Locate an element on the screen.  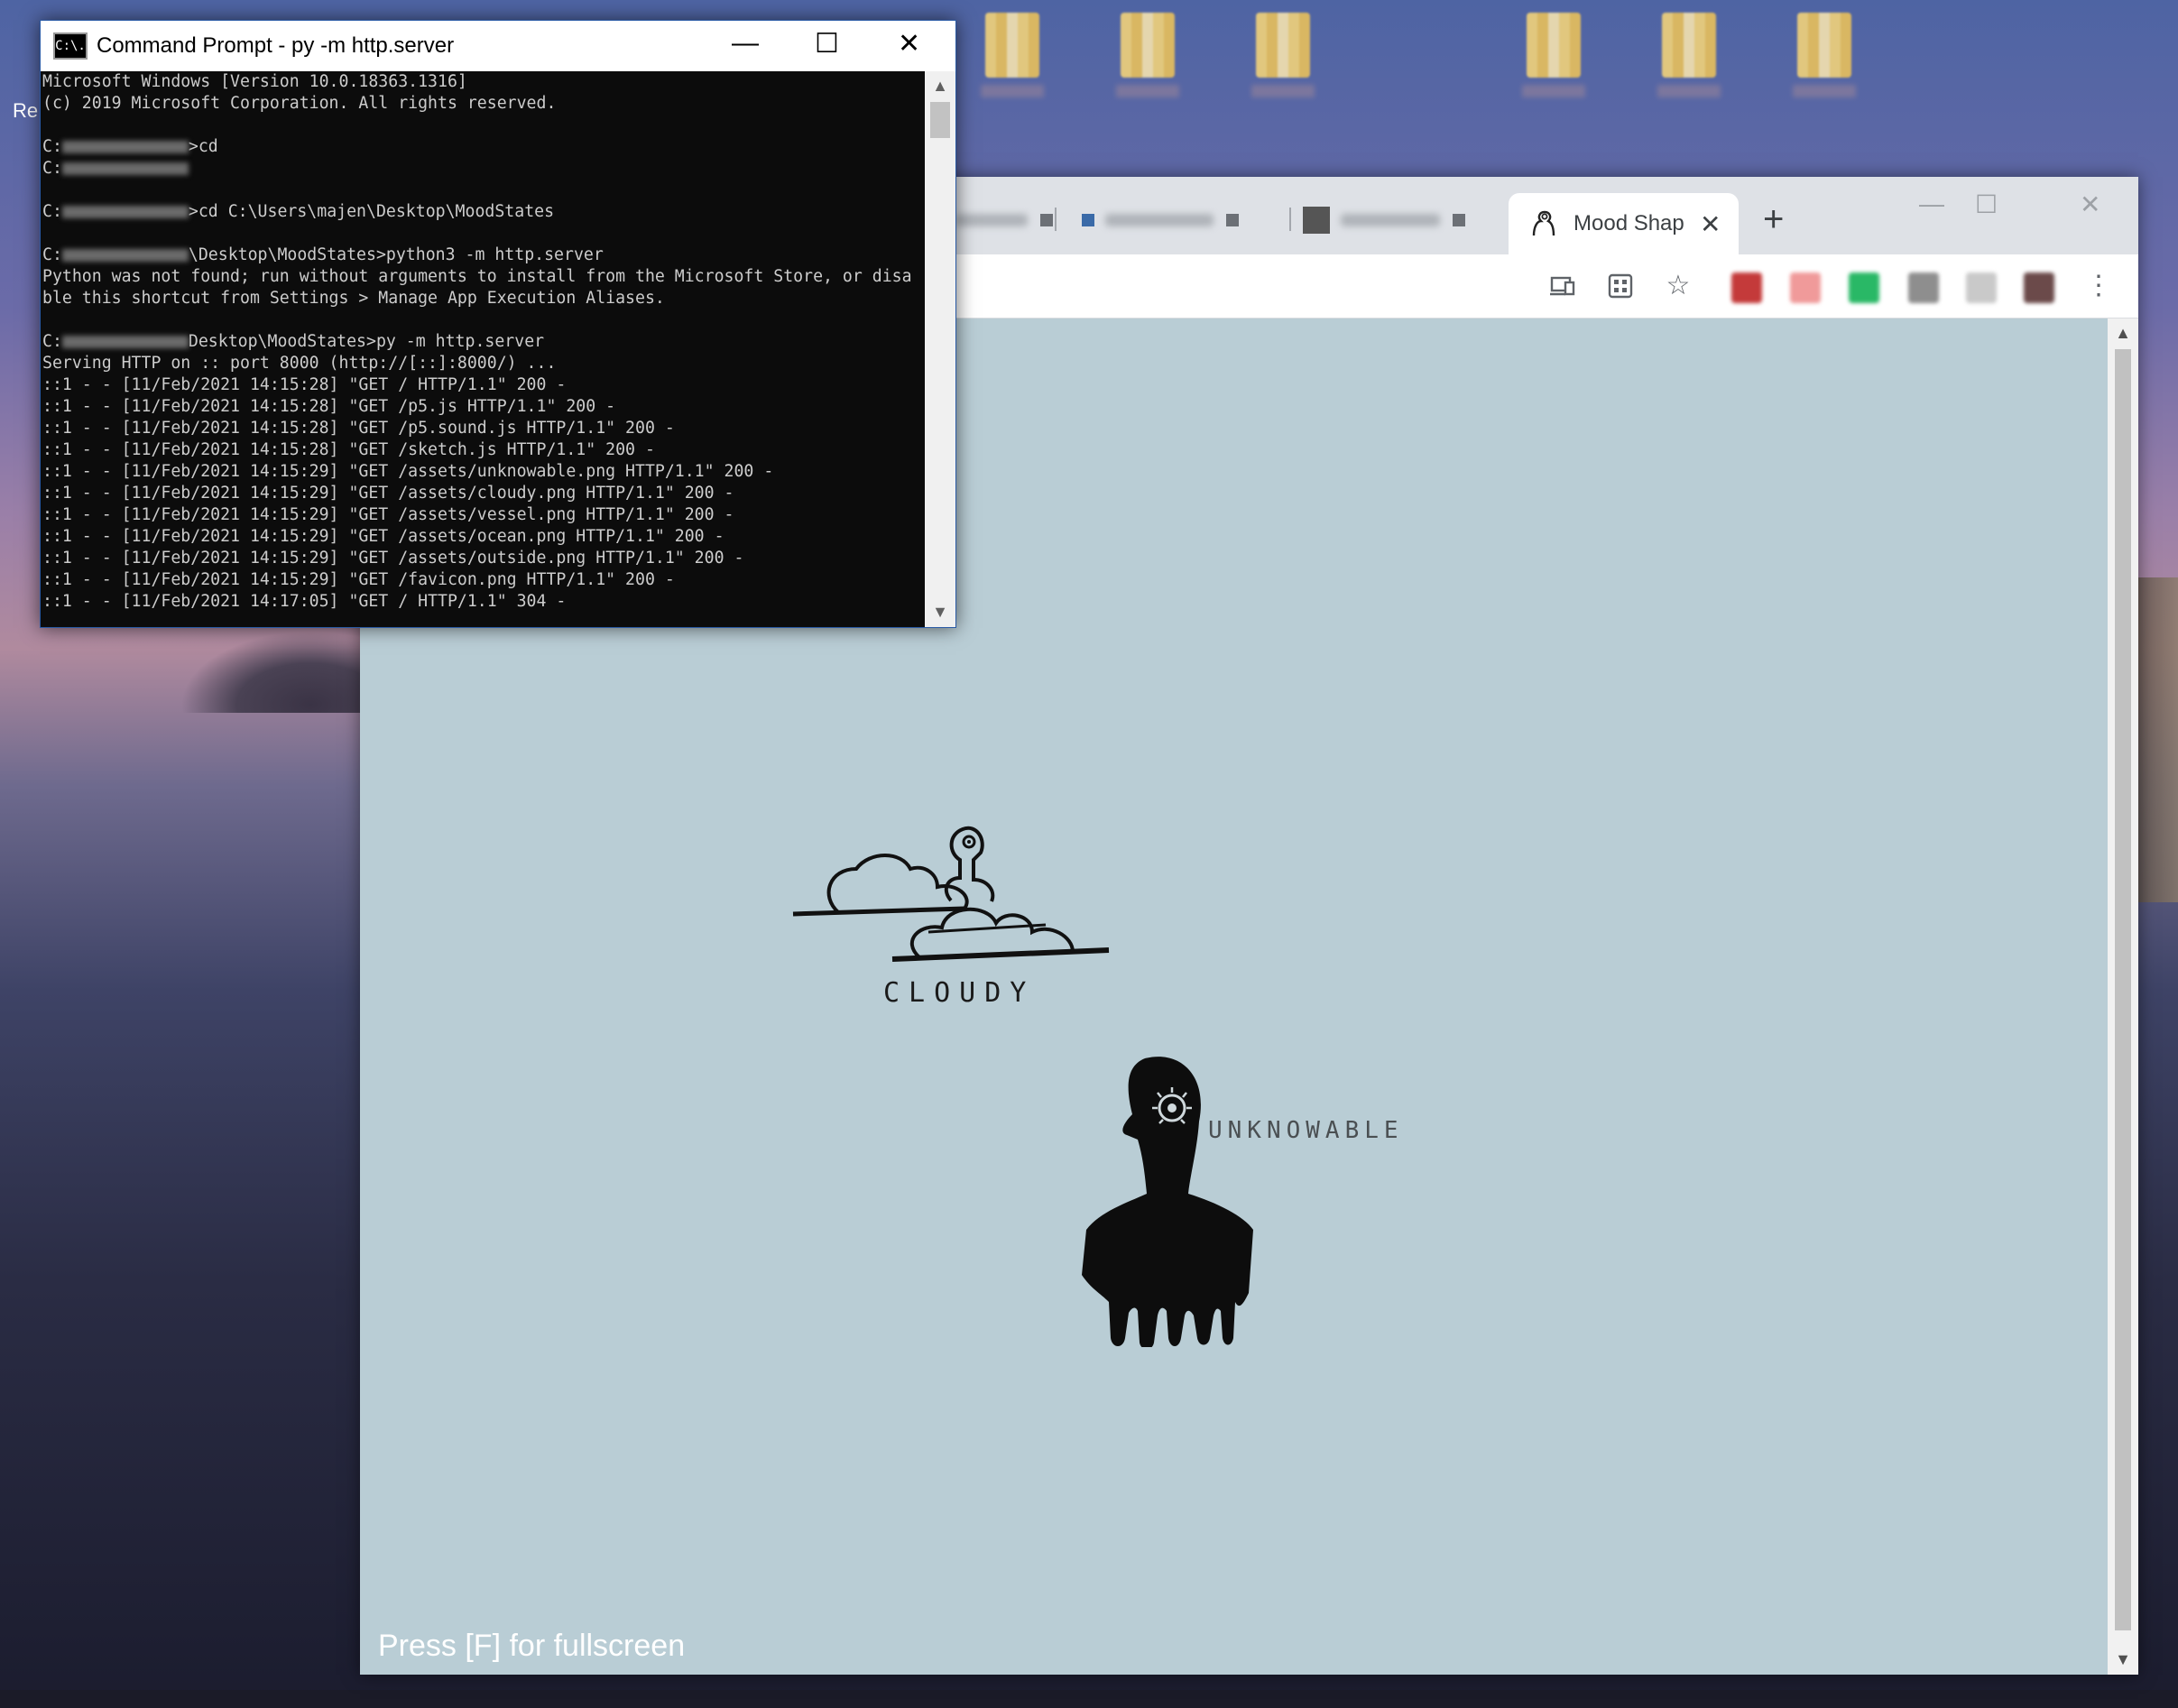
mood-face-icon is located at coordinates (1543, 223).